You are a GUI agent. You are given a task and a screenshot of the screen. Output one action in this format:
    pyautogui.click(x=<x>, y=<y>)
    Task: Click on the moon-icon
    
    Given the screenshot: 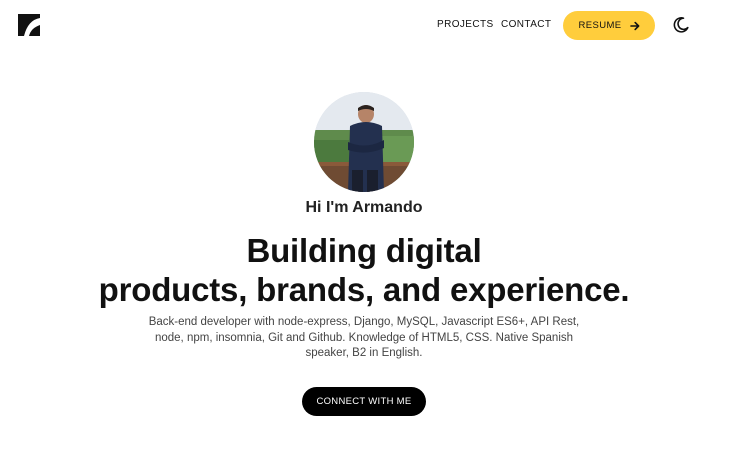 What is the action you would take?
    pyautogui.click(x=681, y=25)
    